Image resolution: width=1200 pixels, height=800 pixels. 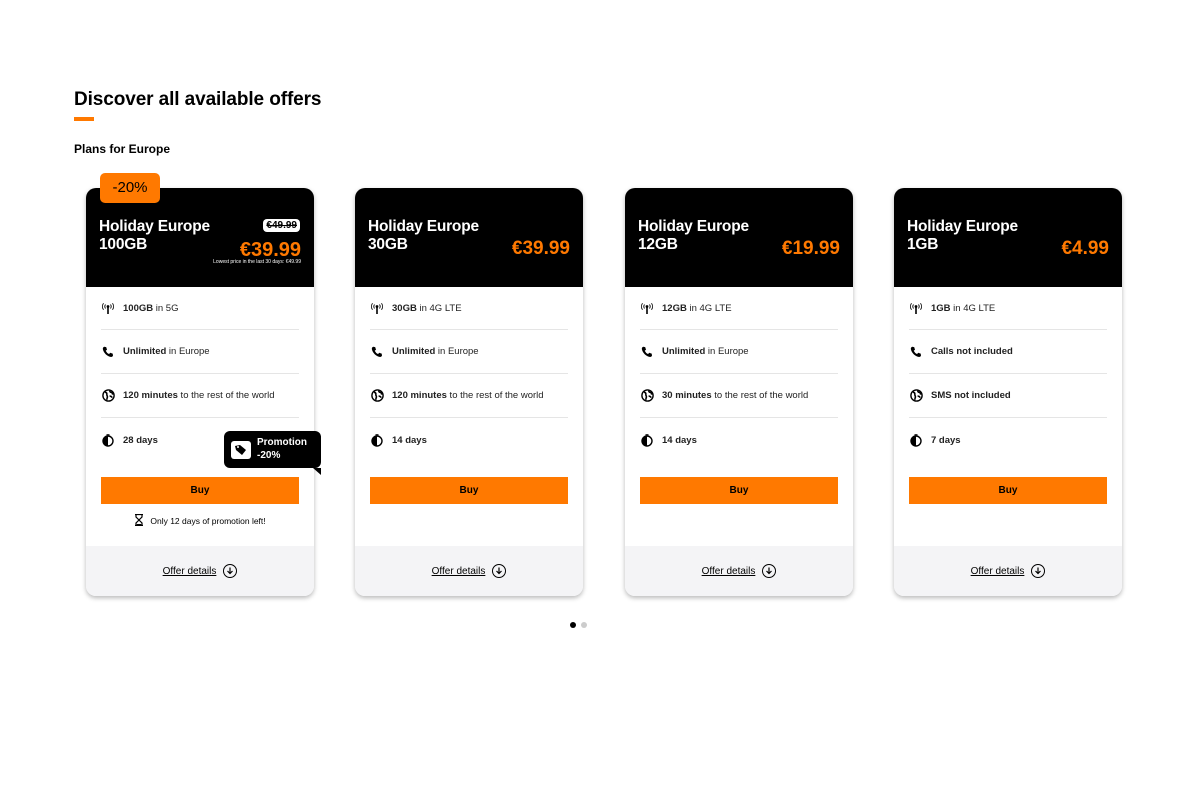 I want to click on feature-text: 12GB in 4G LTE, so click(x=697, y=308).